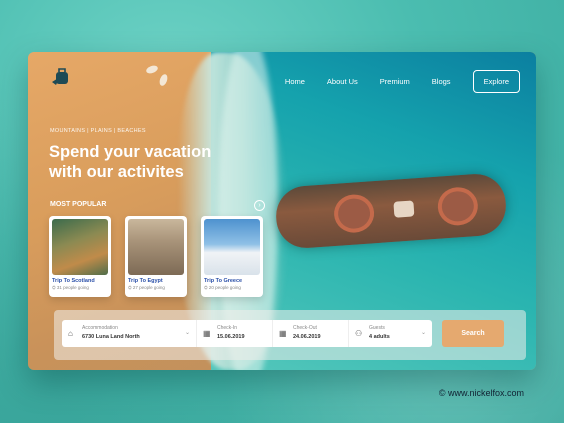 This screenshot has height=423, width=564. Describe the element at coordinates (305, 328) in the screenshot. I see `field-label: Check-Out` at that location.